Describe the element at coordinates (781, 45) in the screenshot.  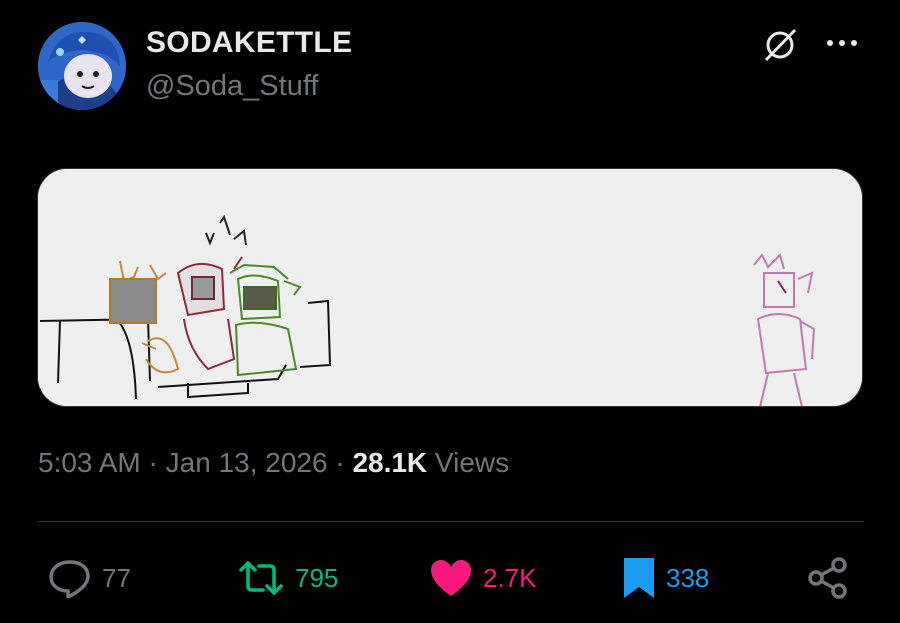
I see `grok-icon` at that location.